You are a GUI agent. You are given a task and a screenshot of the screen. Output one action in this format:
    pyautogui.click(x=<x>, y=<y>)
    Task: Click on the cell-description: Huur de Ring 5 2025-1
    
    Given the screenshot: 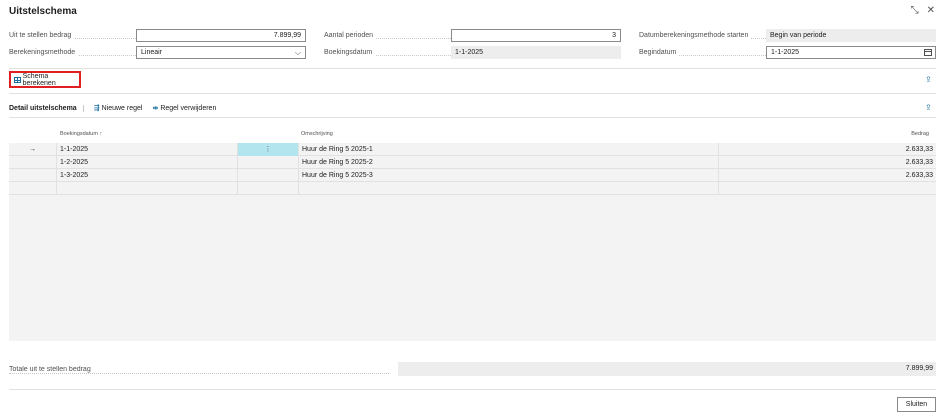 What is the action you would take?
    pyautogui.click(x=509, y=149)
    